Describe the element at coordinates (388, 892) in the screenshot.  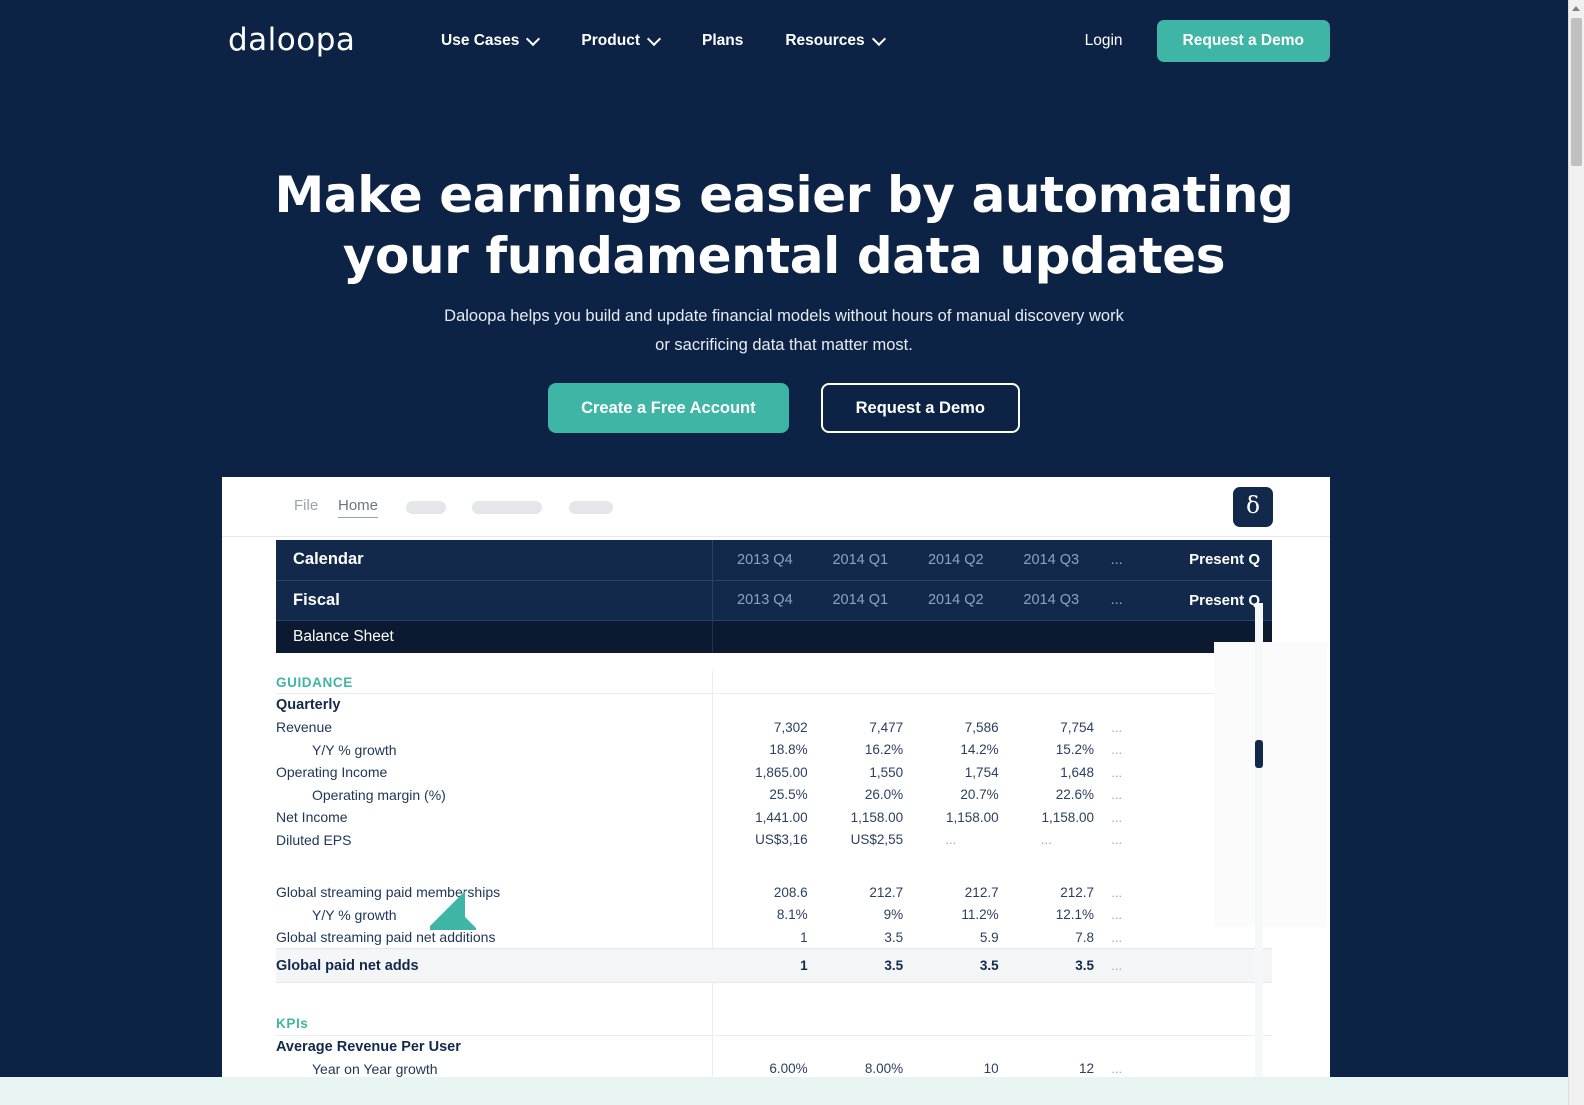
I see `row-label: Global streaming paid memberships` at that location.